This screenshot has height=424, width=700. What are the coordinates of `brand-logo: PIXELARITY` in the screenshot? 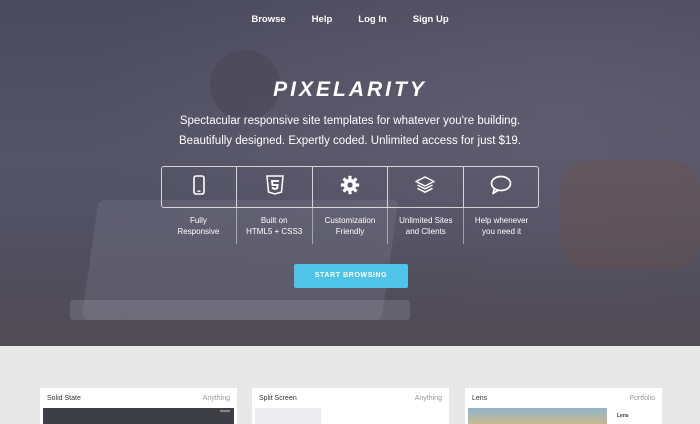 It's located at (350, 89).